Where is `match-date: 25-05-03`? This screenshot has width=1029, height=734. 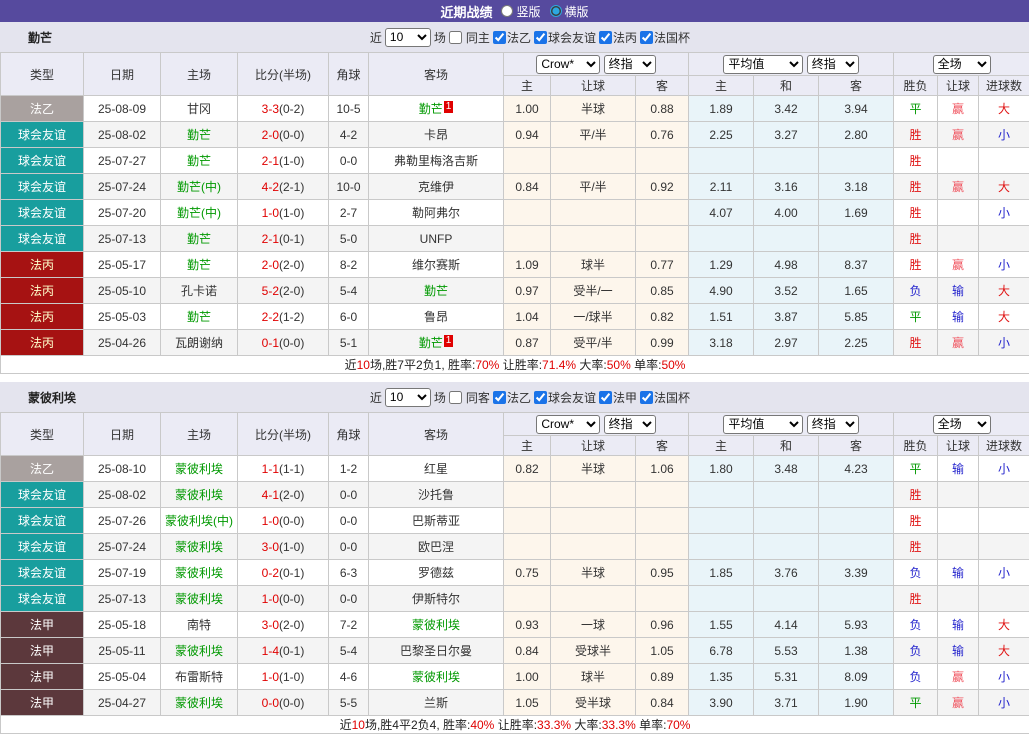 match-date: 25-05-03 is located at coordinates (122, 317).